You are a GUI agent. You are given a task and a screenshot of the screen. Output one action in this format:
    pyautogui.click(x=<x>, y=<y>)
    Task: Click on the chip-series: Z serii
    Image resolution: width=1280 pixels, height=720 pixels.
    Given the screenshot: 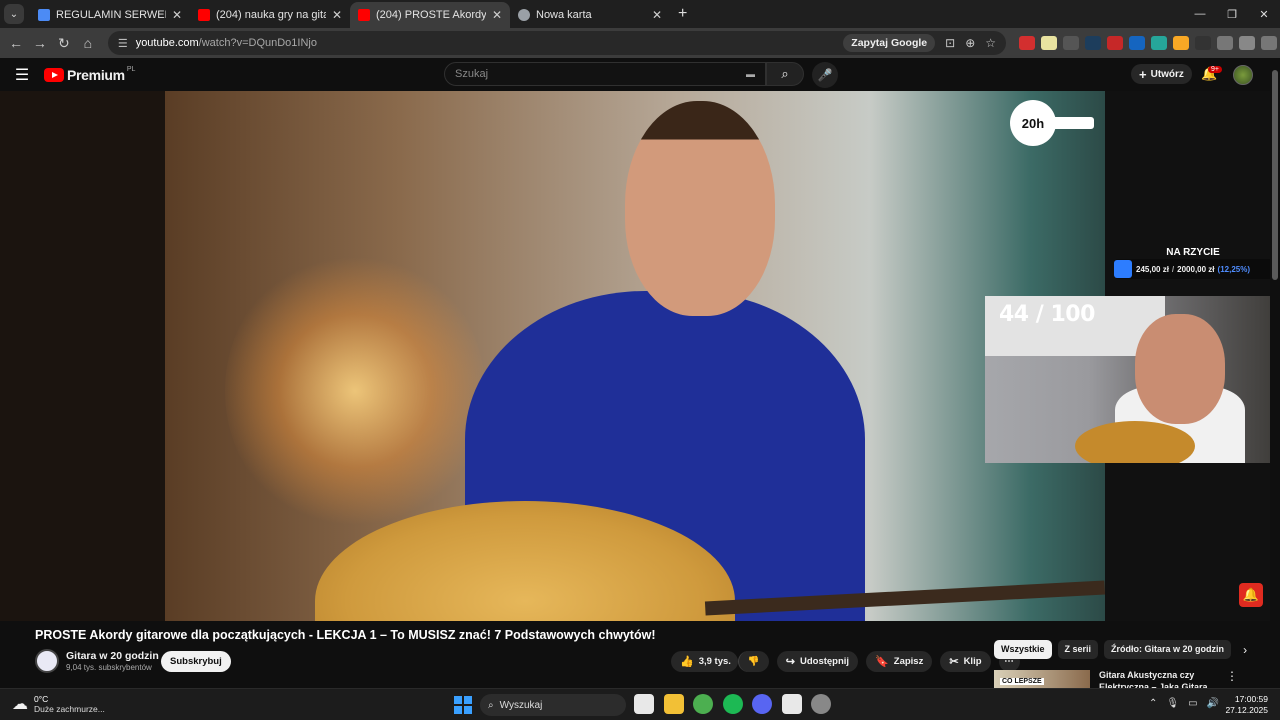 What is the action you would take?
    pyautogui.click(x=1078, y=649)
    